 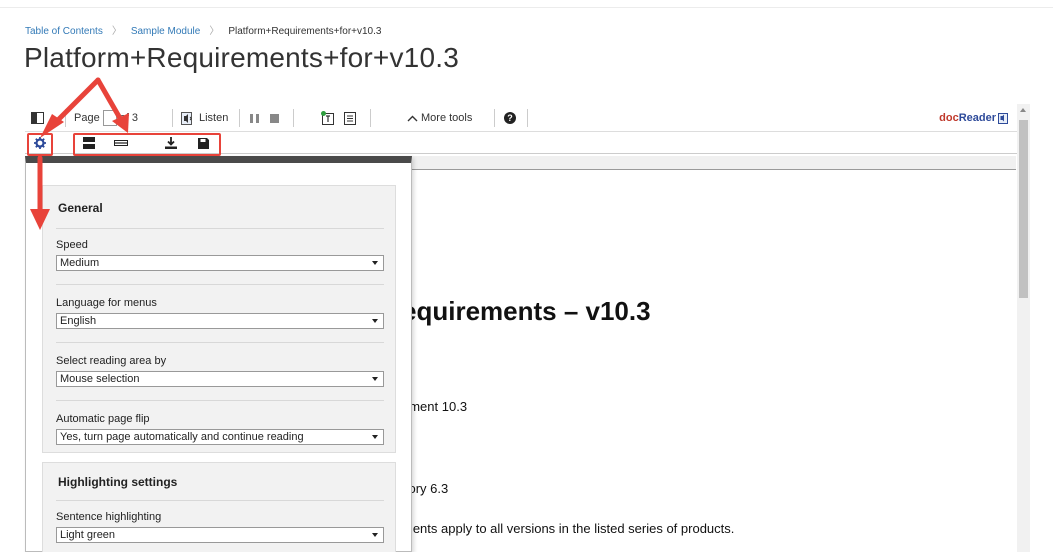 I want to click on reading-area-value: Mouse selection, so click(x=100, y=379).